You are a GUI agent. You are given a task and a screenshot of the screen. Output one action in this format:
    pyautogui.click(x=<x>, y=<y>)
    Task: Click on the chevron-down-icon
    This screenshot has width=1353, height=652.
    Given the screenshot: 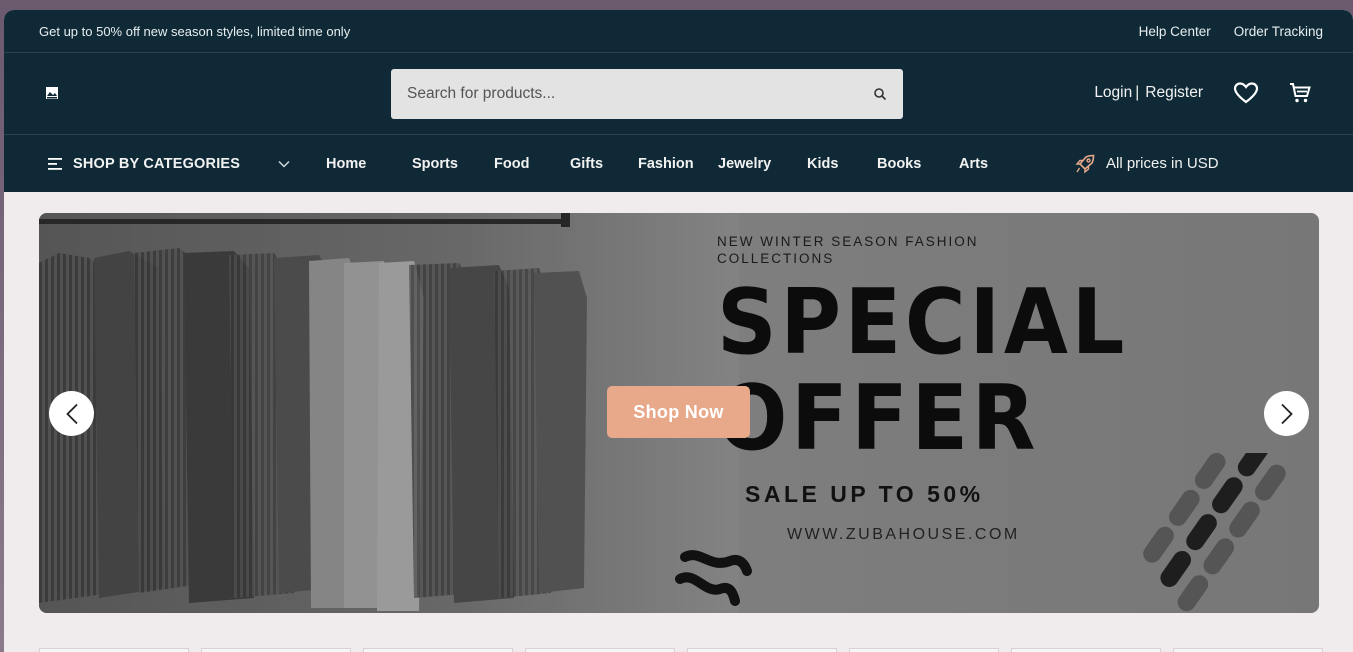 What is the action you would take?
    pyautogui.click(x=284, y=164)
    